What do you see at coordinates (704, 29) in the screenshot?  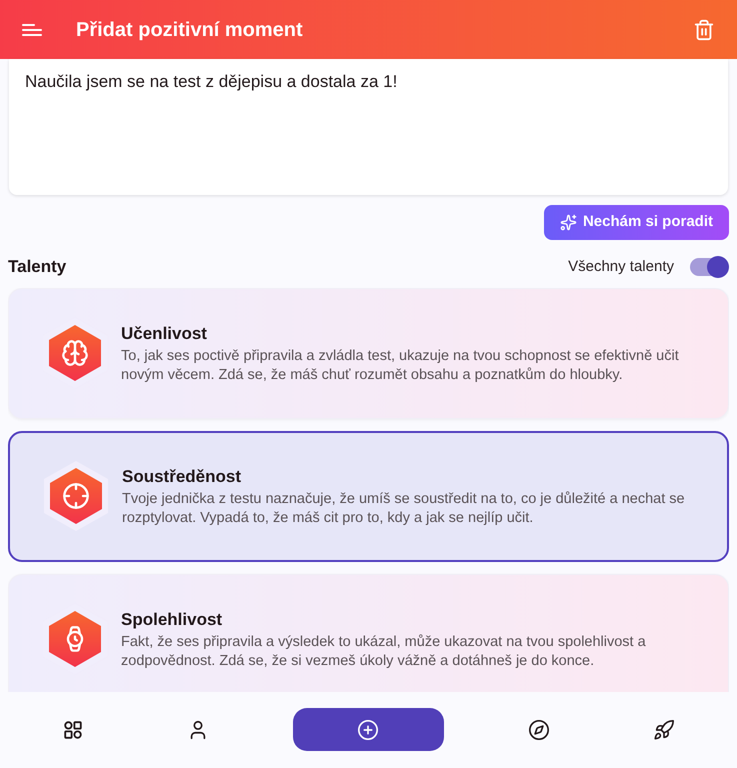 I see `delete-icon` at bounding box center [704, 29].